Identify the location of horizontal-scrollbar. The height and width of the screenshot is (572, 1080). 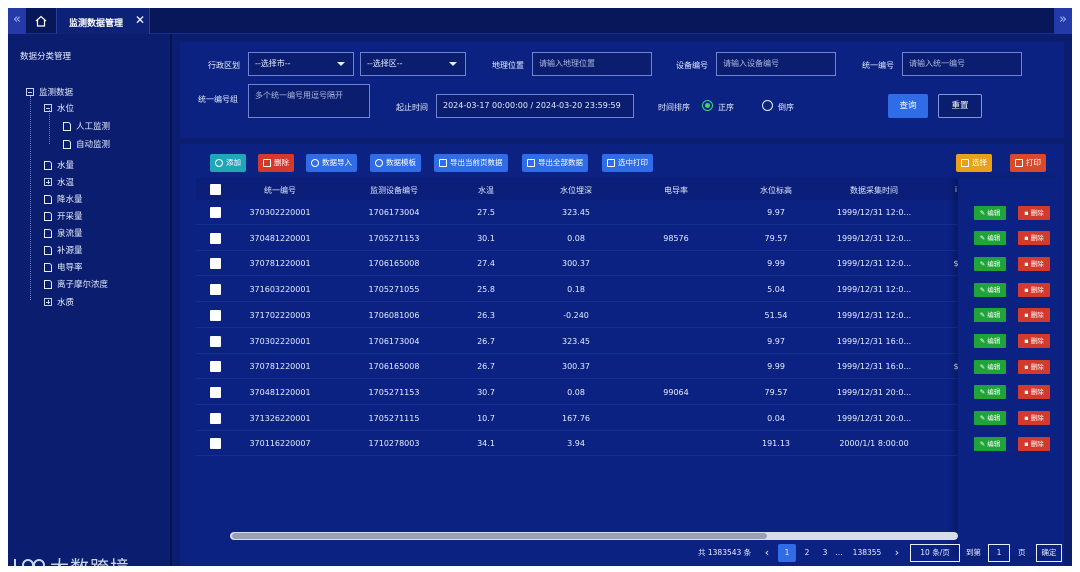
(594, 536).